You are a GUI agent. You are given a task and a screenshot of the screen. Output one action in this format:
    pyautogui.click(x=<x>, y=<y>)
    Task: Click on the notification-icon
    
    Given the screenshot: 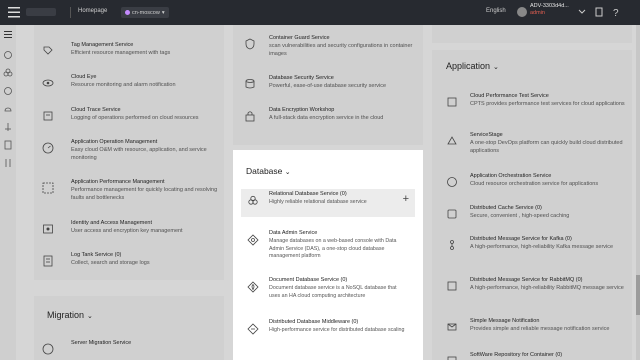 What is the action you would take?
    pyautogui.click(x=452, y=327)
    